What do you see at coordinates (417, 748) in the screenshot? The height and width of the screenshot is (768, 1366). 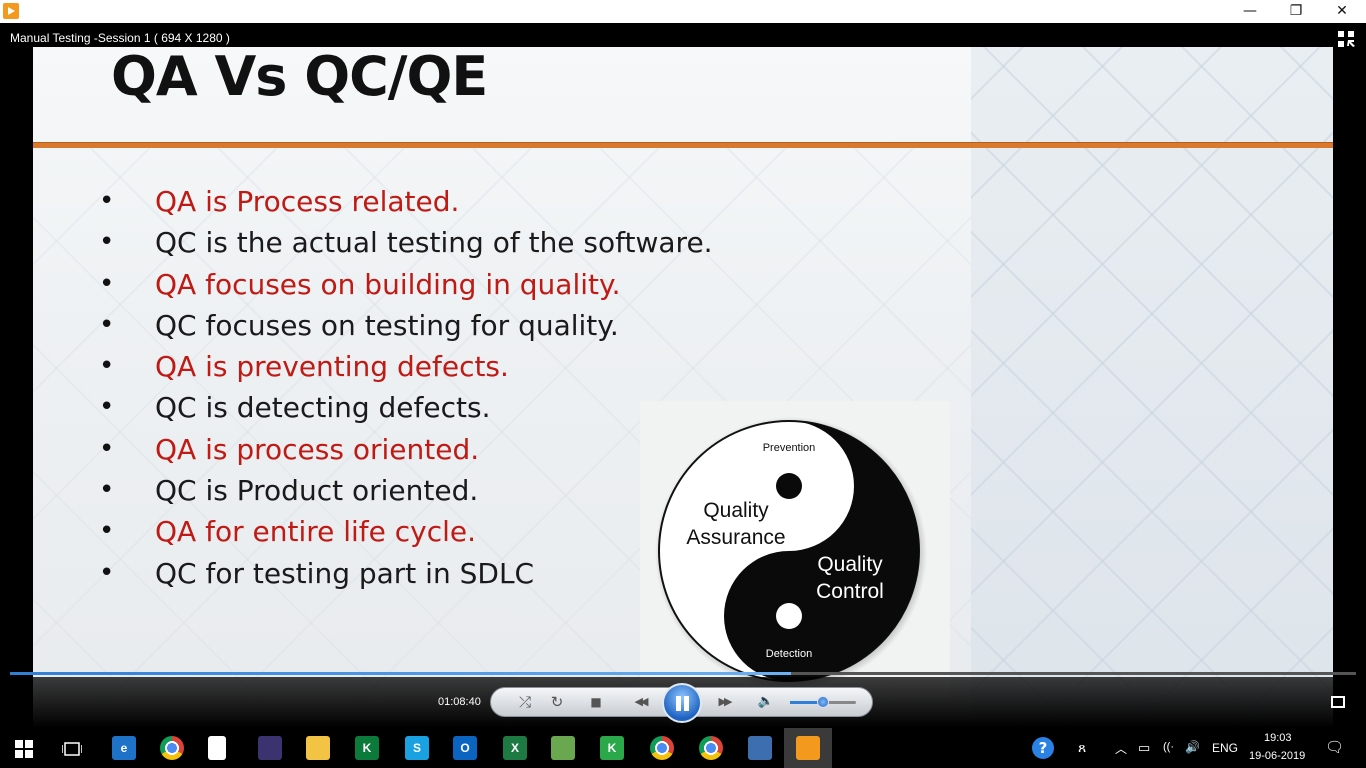 I see `taskbar-app-skype-icon: S` at bounding box center [417, 748].